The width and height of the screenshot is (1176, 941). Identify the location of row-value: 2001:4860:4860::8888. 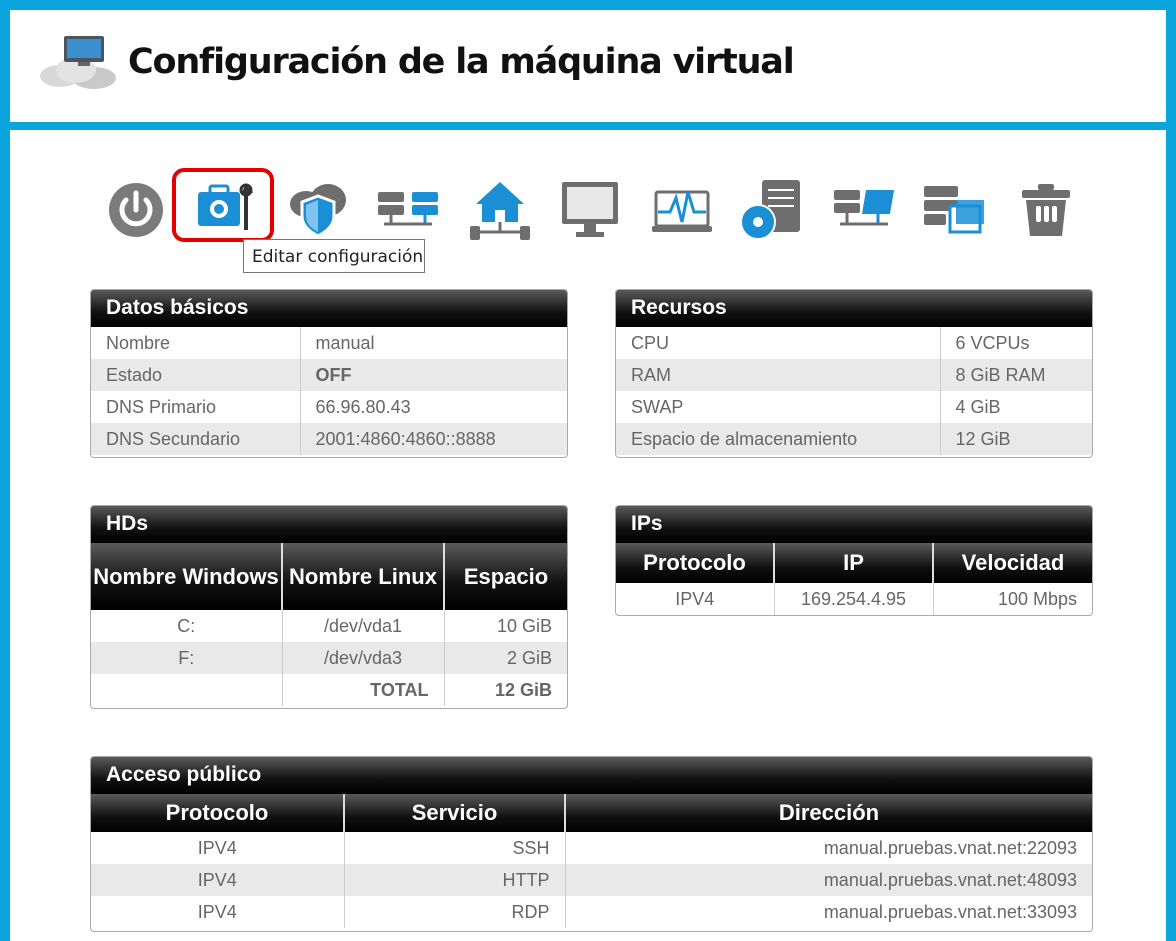
(433, 439).